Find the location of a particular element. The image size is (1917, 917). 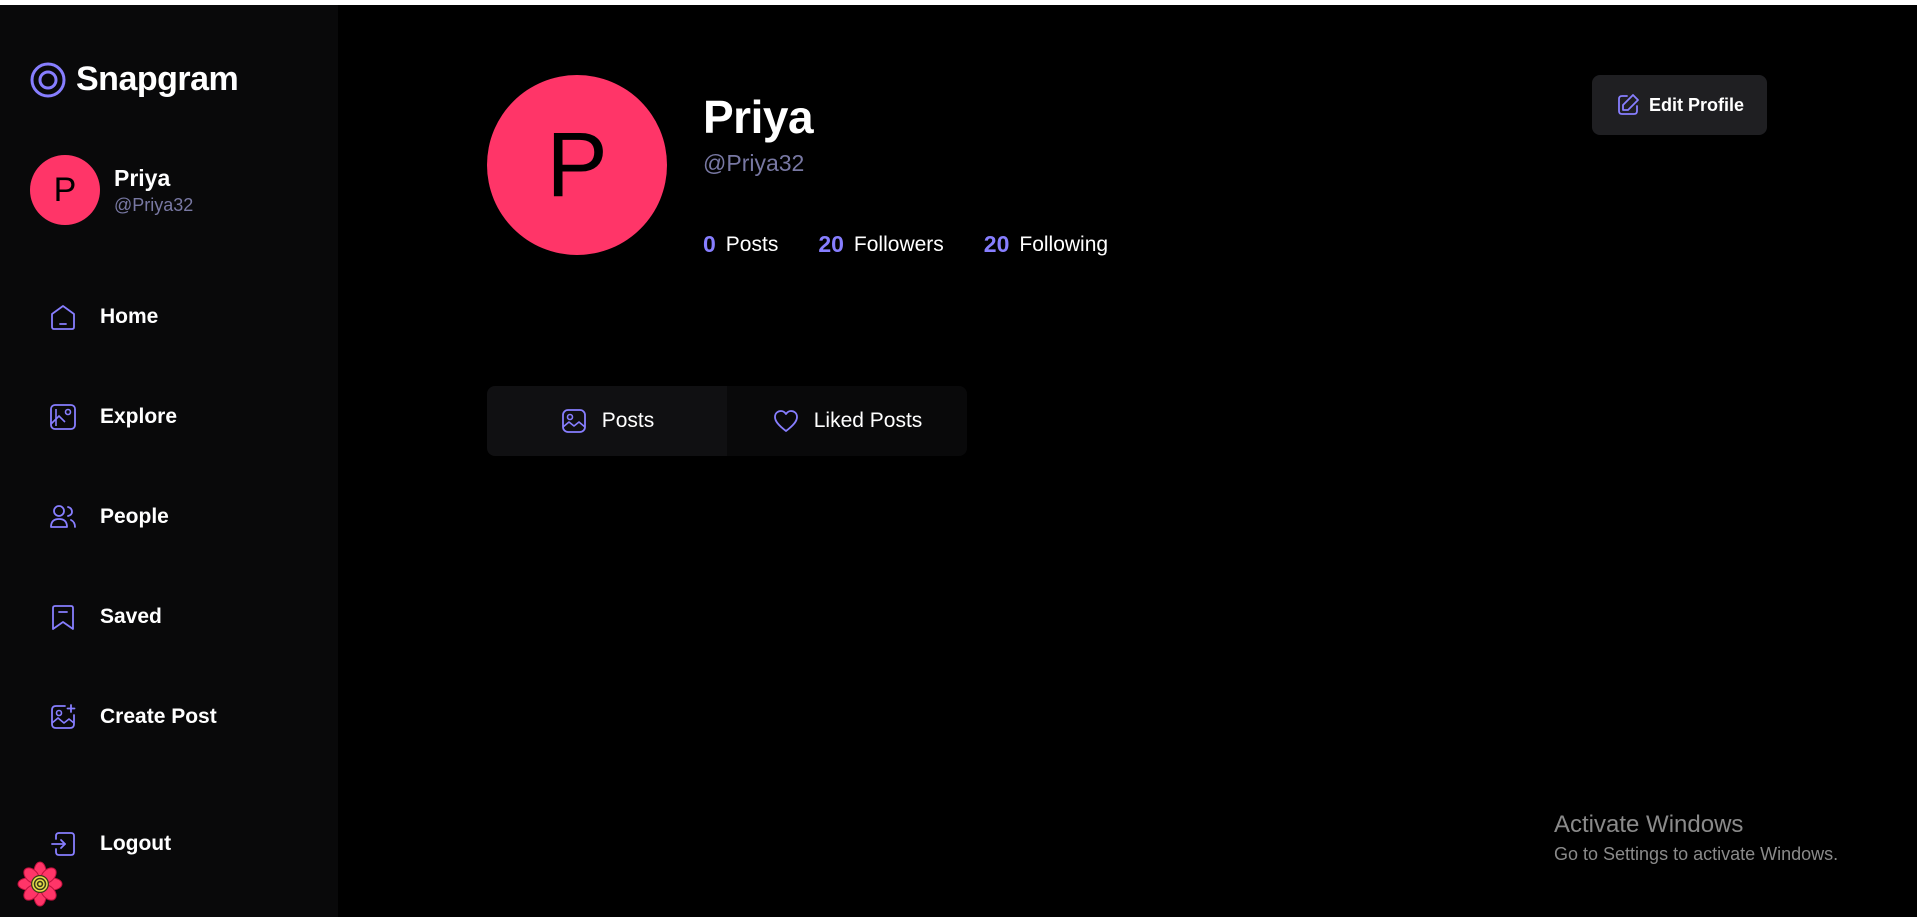

sidebar-item-saved: Saved is located at coordinates (105, 617).